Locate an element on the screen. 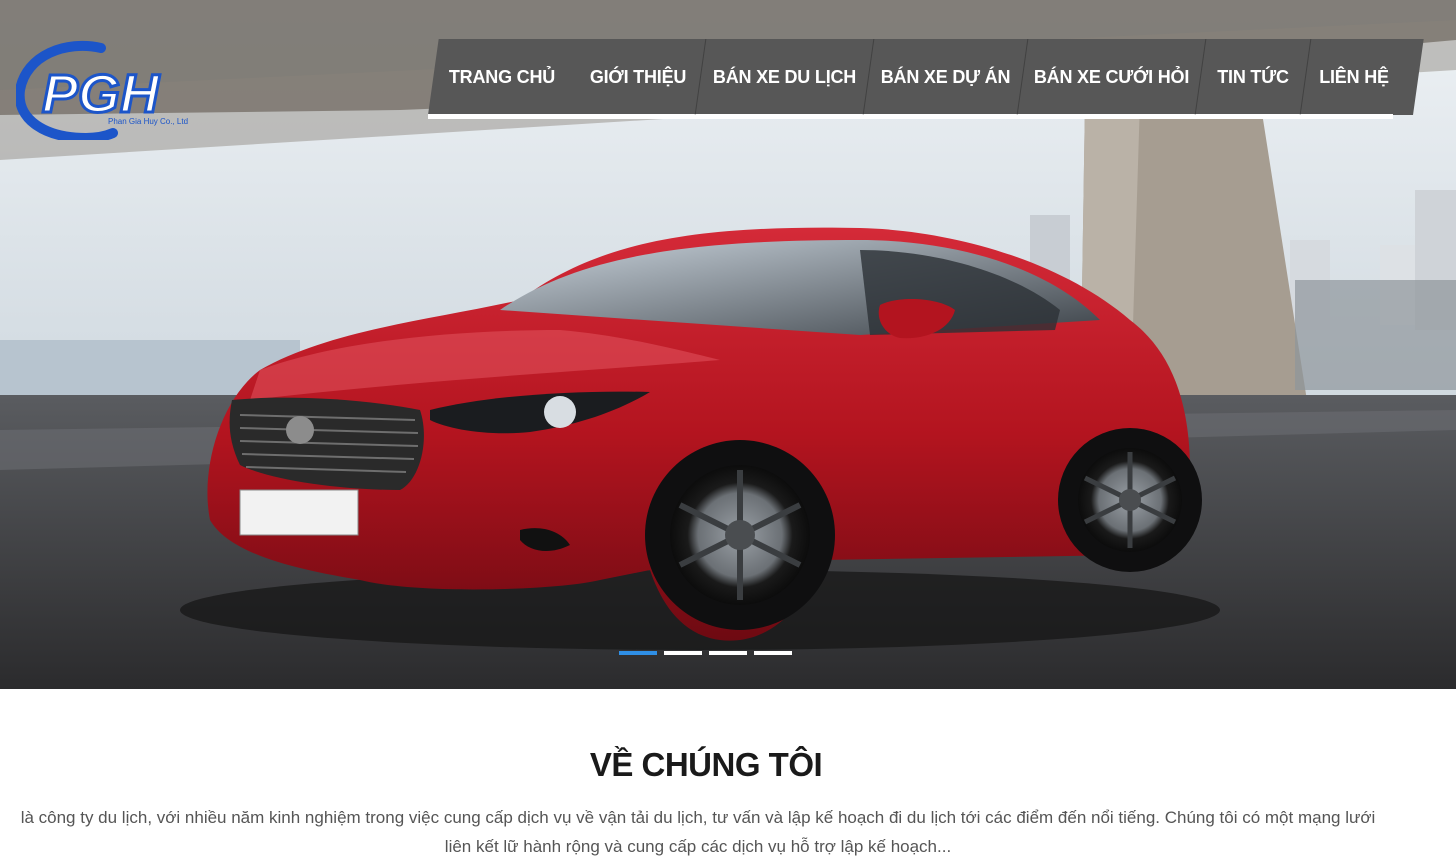 The image size is (1456, 866). nav-item-about: GIỚI THIỆU is located at coordinates (638, 77).